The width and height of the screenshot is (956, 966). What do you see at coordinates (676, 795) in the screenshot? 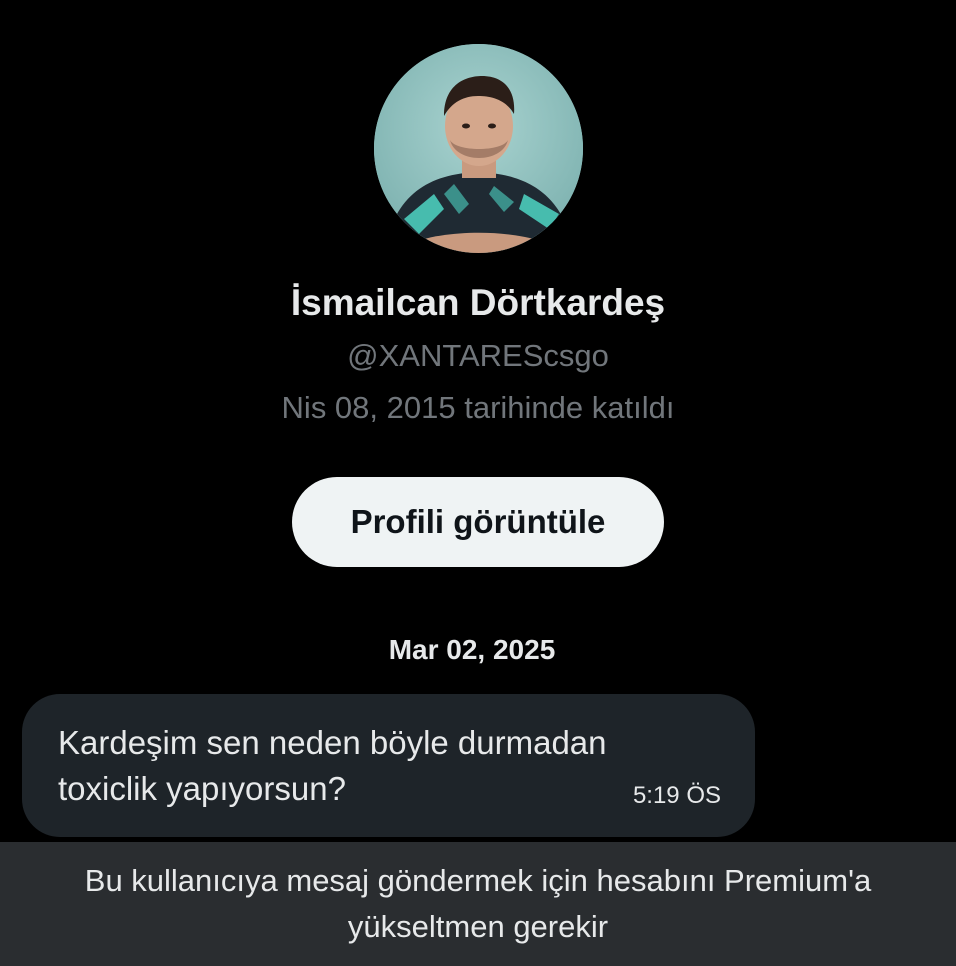
I see `message-timestamp: 5:19 ÖS` at bounding box center [676, 795].